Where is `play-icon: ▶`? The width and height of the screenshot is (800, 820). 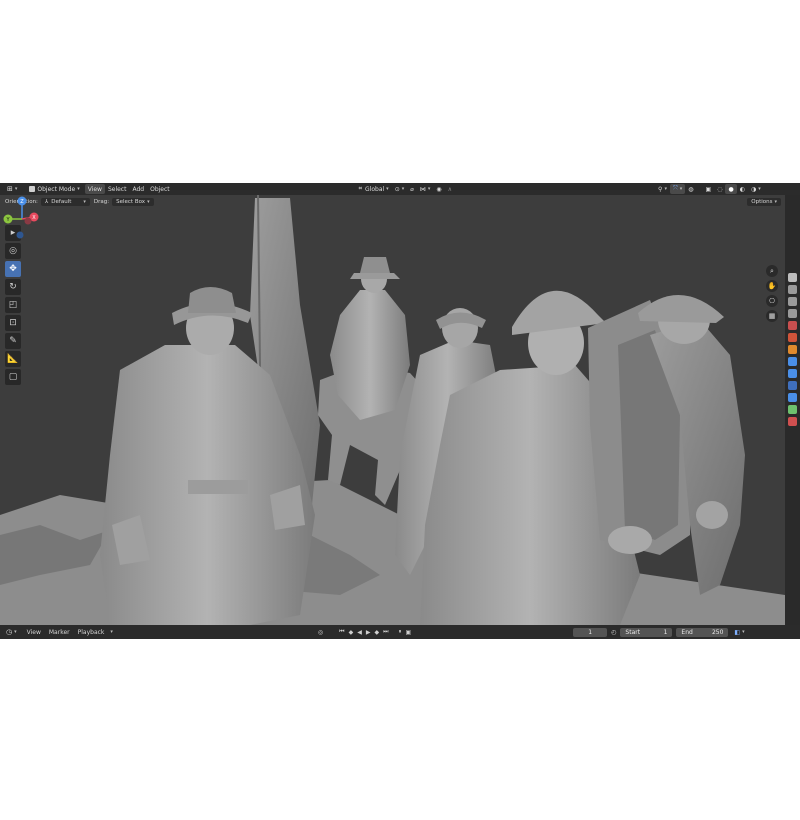 play-icon: ▶ is located at coordinates (368, 632).